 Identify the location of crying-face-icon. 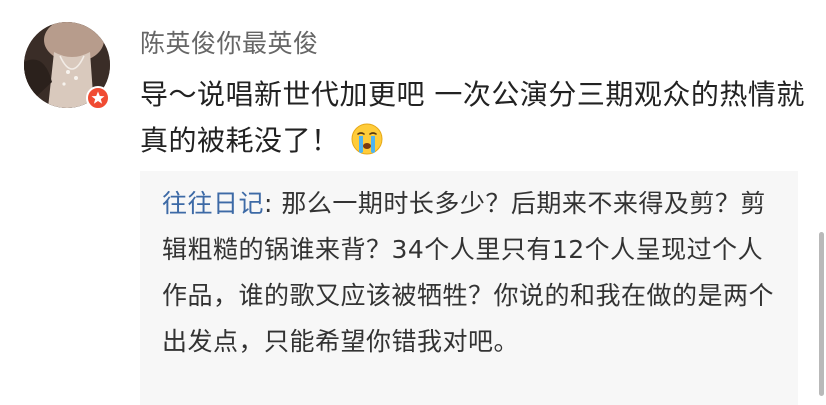
(367, 139).